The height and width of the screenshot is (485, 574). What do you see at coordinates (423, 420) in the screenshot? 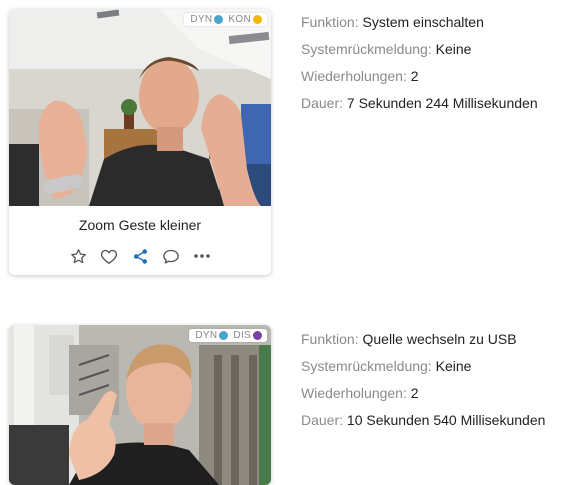
I see `info-duration: Dauer: 10 Sekunden 540 Millisekunden` at bounding box center [423, 420].